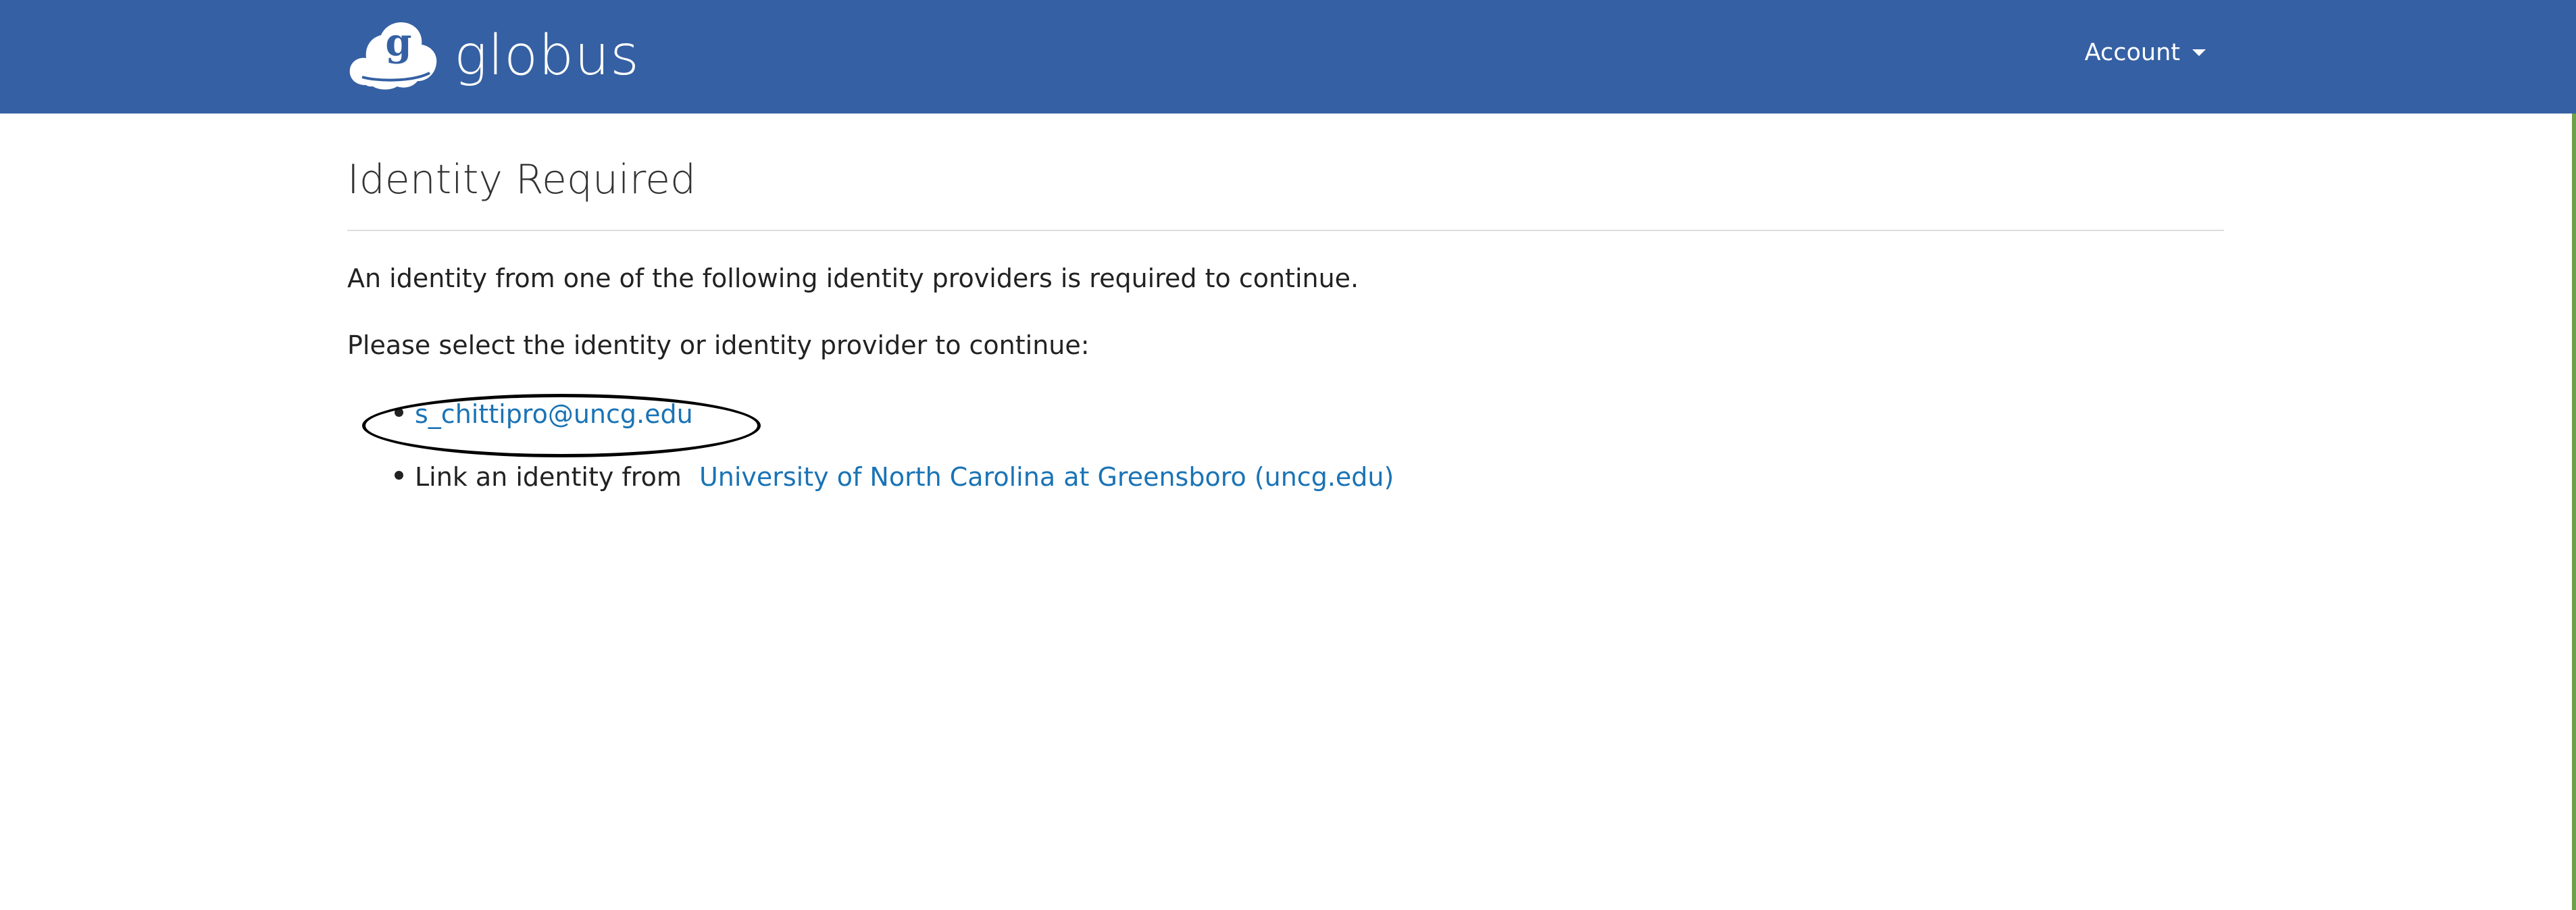  Describe the element at coordinates (2132, 53) in the screenshot. I see `account-label: Account` at that location.